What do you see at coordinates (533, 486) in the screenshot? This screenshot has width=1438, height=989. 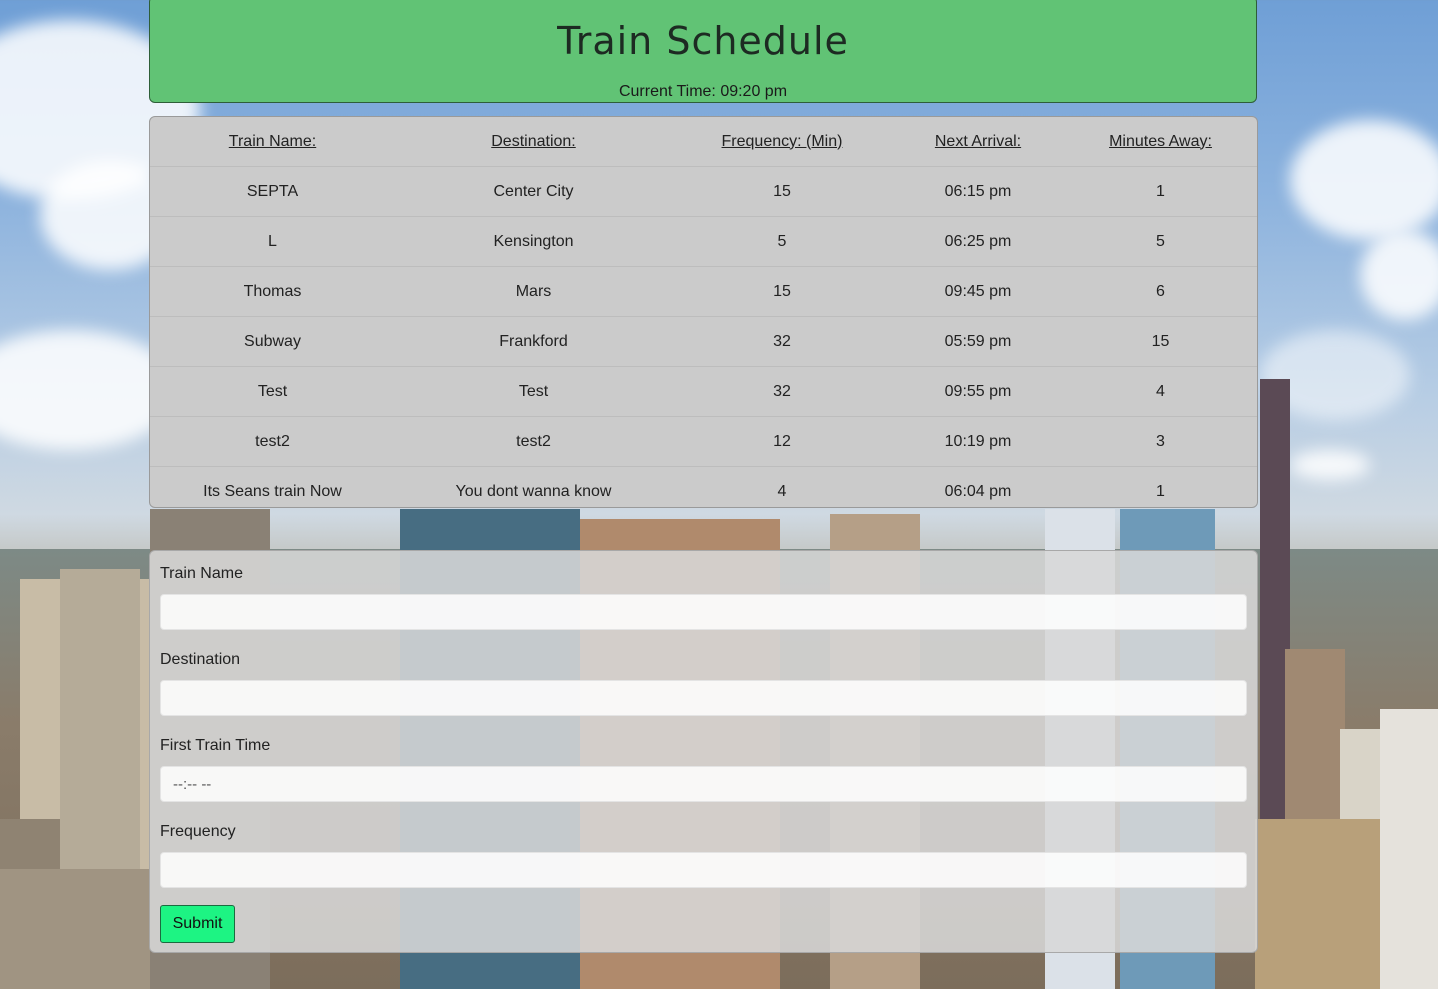 I see `cell-destination: You dont wanna know` at bounding box center [533, 486].